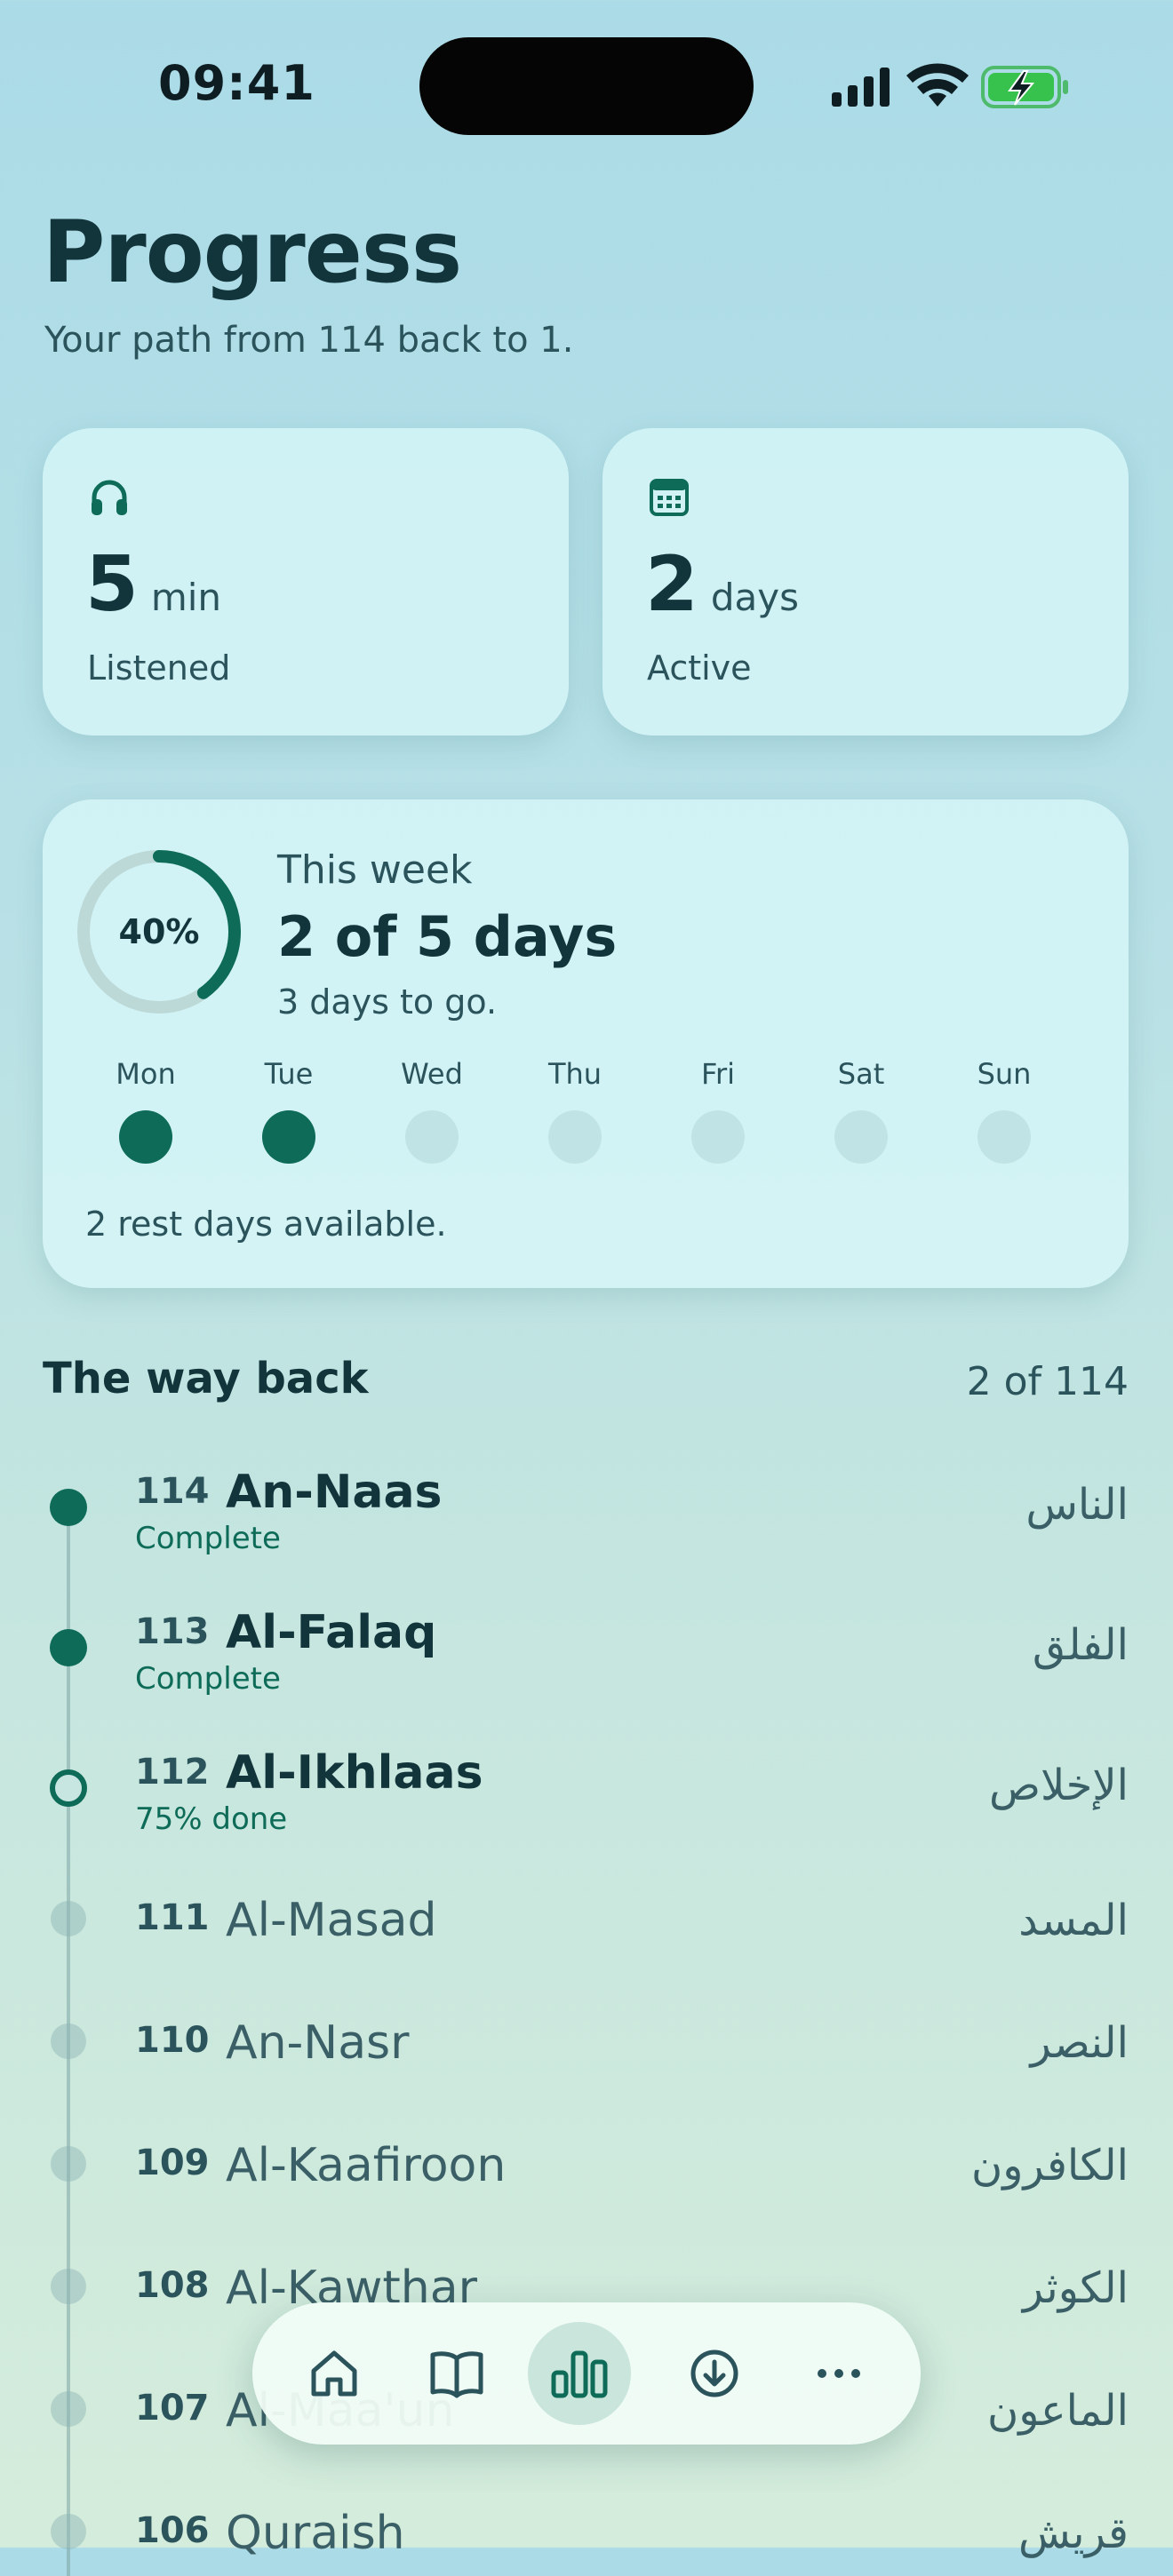 This screenshot has height=2576, width=1173. I want to click on download-icon, so click(714, 2373).